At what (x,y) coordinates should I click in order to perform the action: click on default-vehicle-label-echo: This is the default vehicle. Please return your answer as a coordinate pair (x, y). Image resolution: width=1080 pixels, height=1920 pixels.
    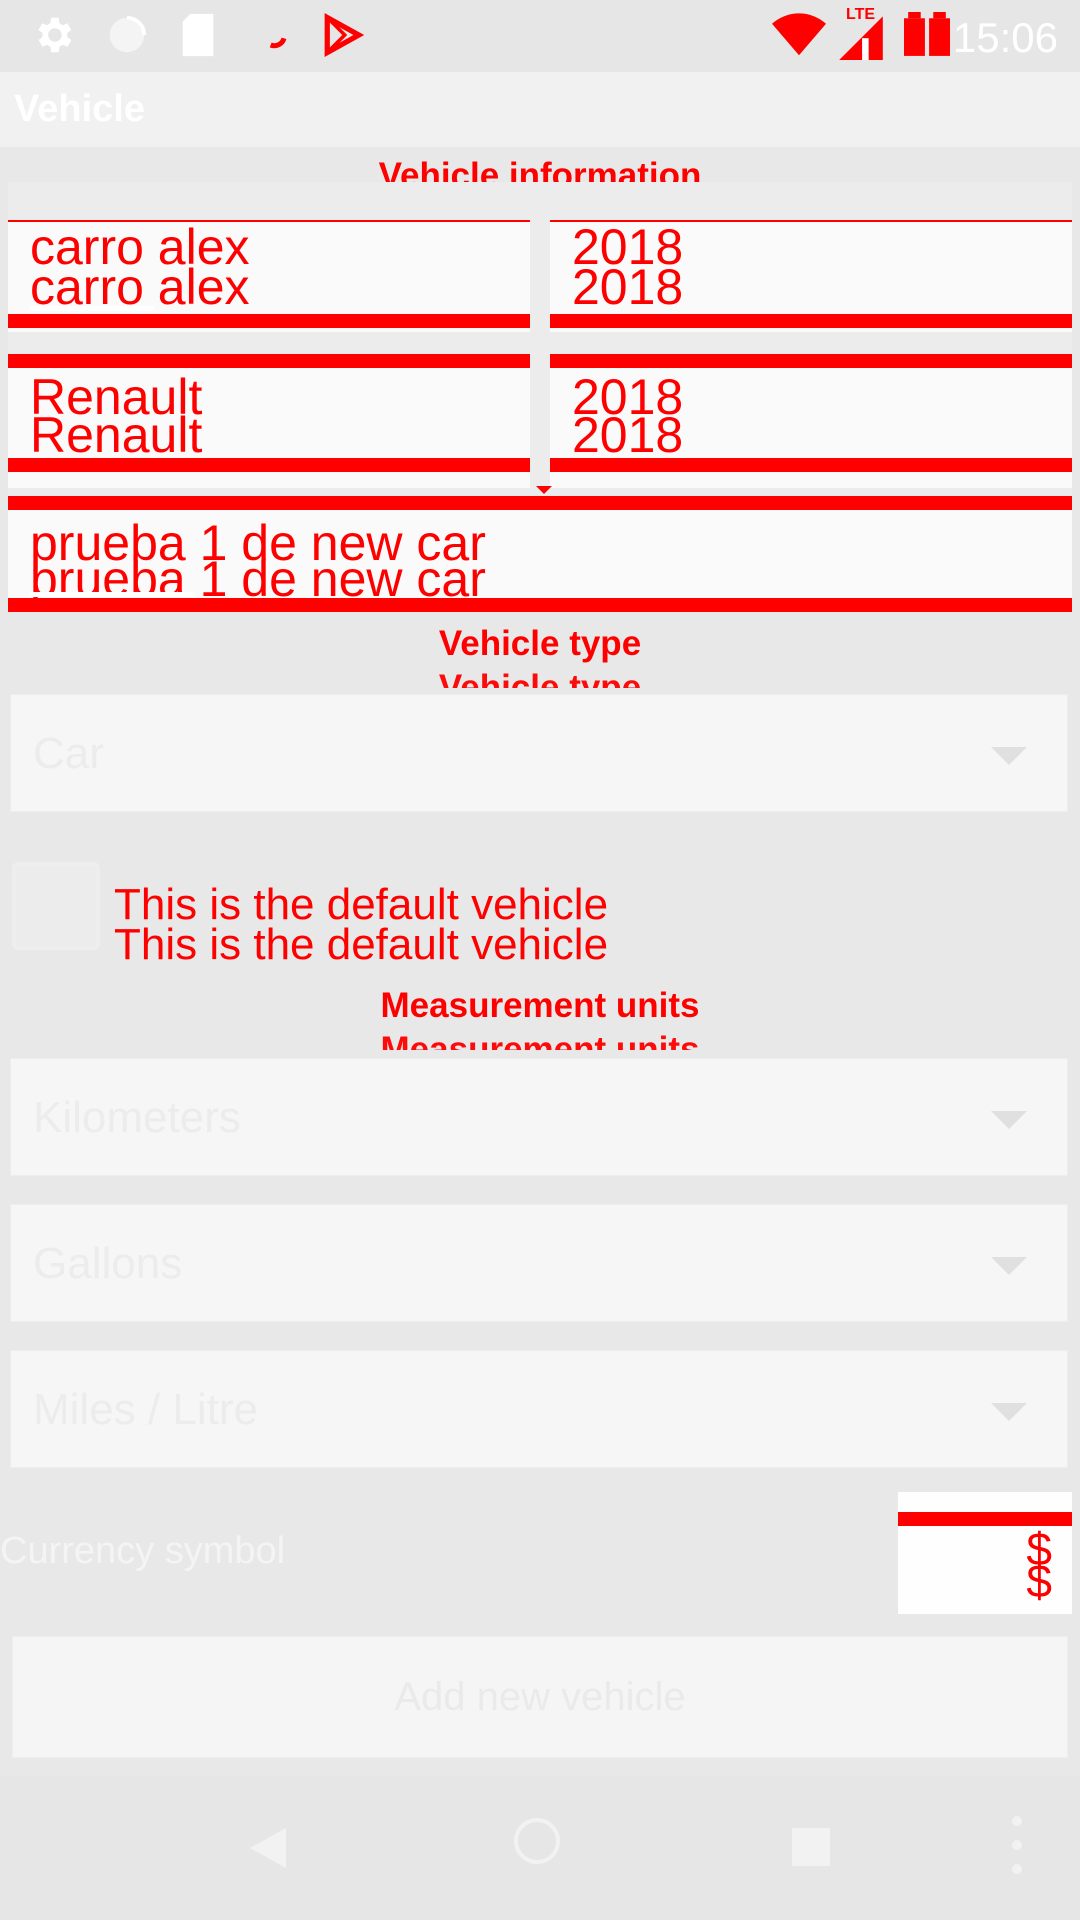
    Looking at the image, I should click on (361, 944).